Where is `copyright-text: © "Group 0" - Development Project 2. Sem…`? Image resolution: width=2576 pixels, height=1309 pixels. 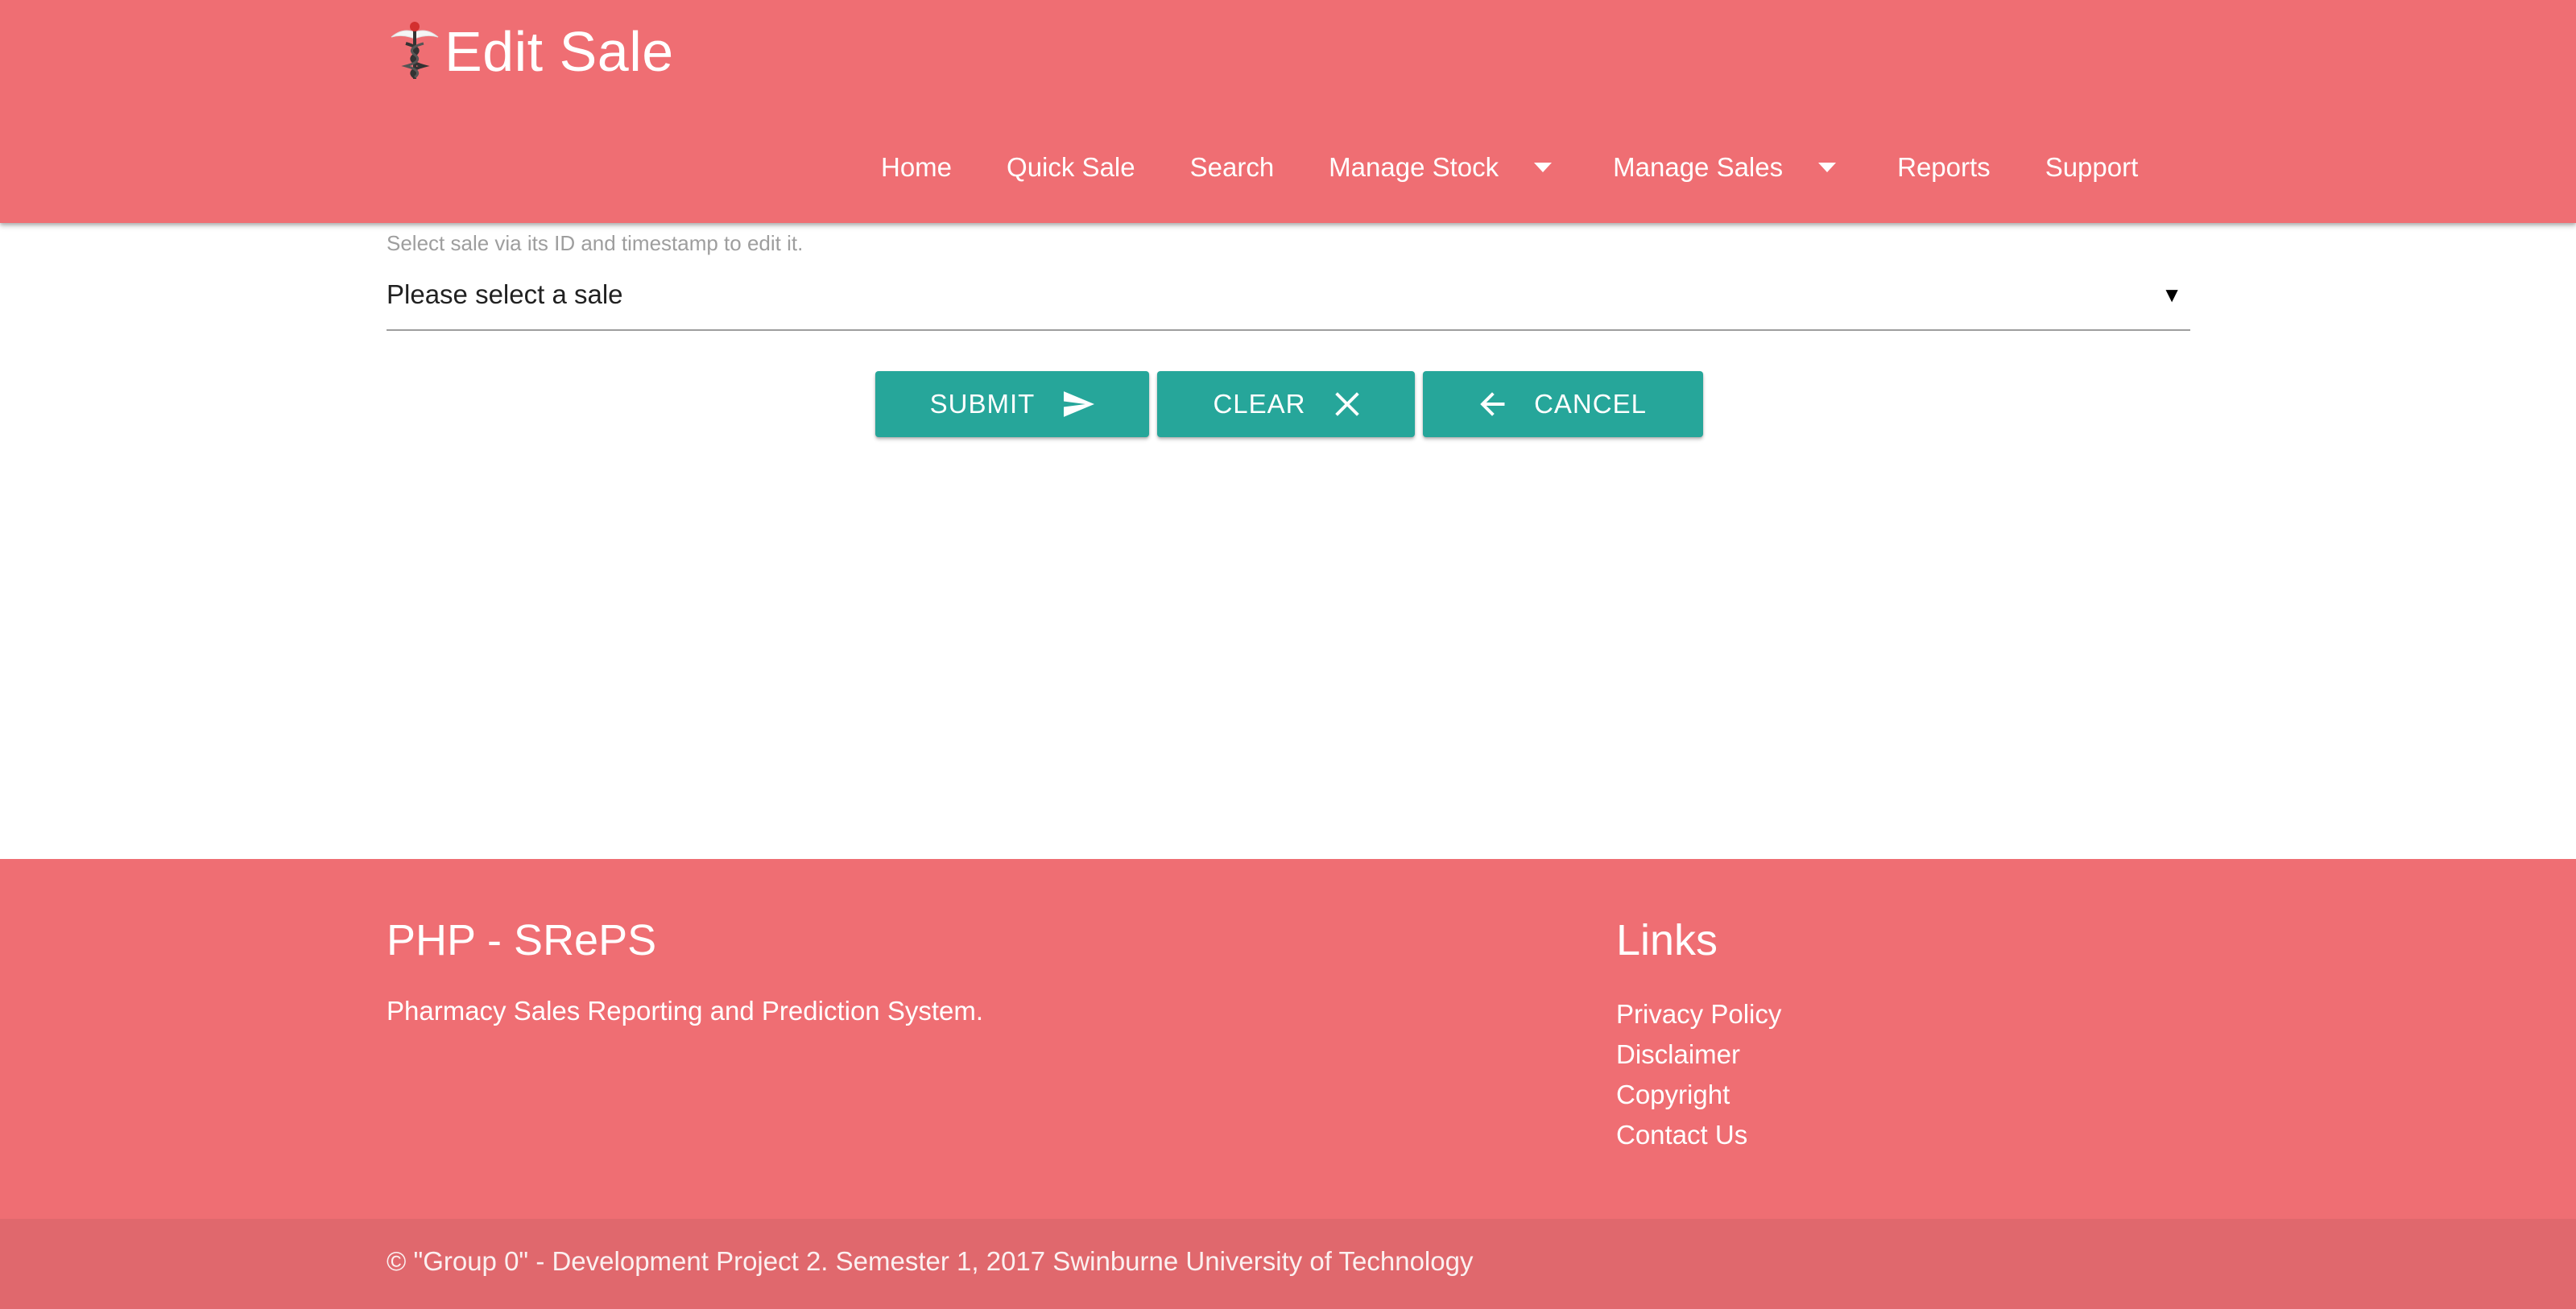 copyright-text: © "Group 0" - Development Project 2. Sem… is located at coordinates (930, 1261).